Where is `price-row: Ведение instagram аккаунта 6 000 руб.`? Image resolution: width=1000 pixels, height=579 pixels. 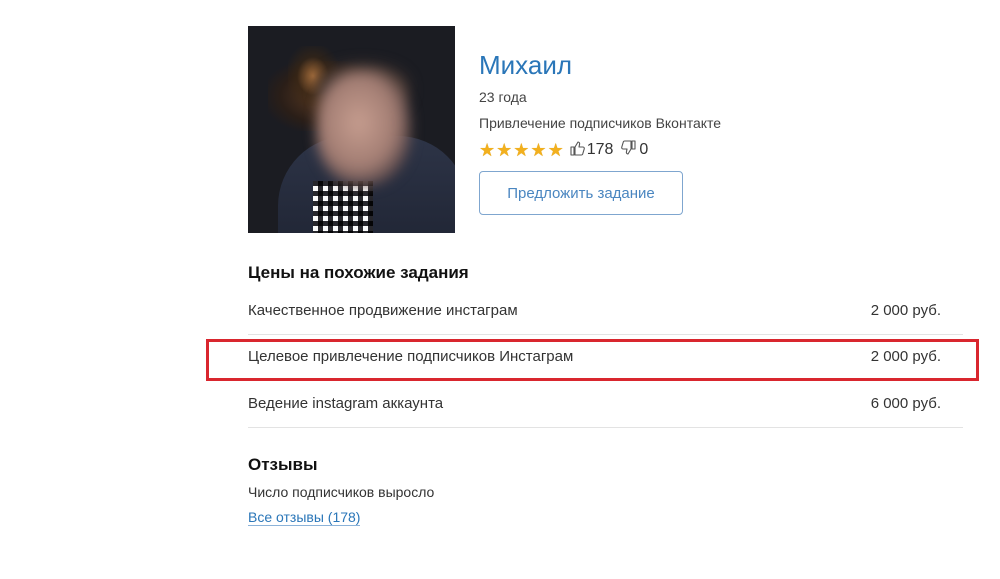 price-row: Ведение instagram аккаунта 6 000 руб. is located at coordinates (605, 405).